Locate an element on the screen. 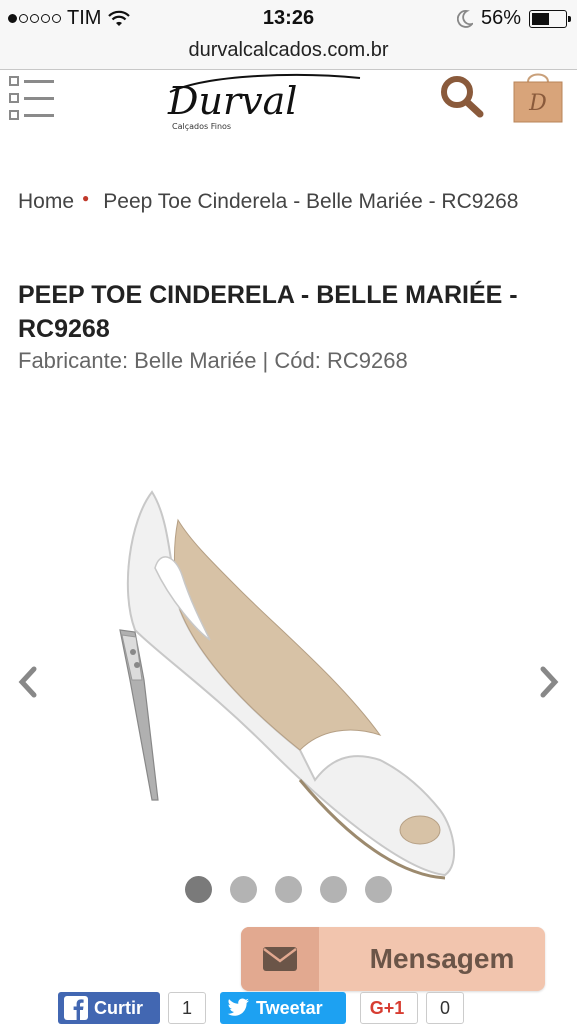 The image size is (577, 1024). durval-logo-script: Durval Calçados Finos is located at coordinates (264, 102).